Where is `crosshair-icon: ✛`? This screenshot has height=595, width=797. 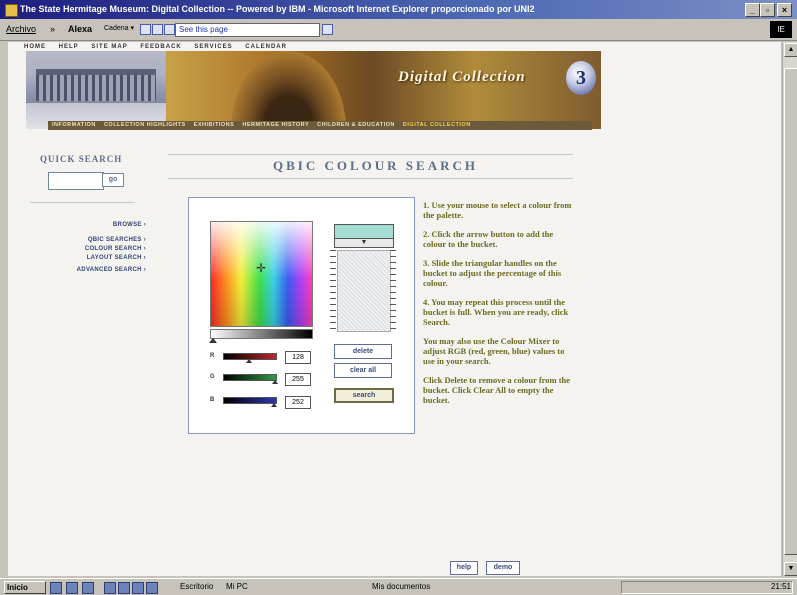 crosshair-icon: ✛ is located at coordinates (261, 268).